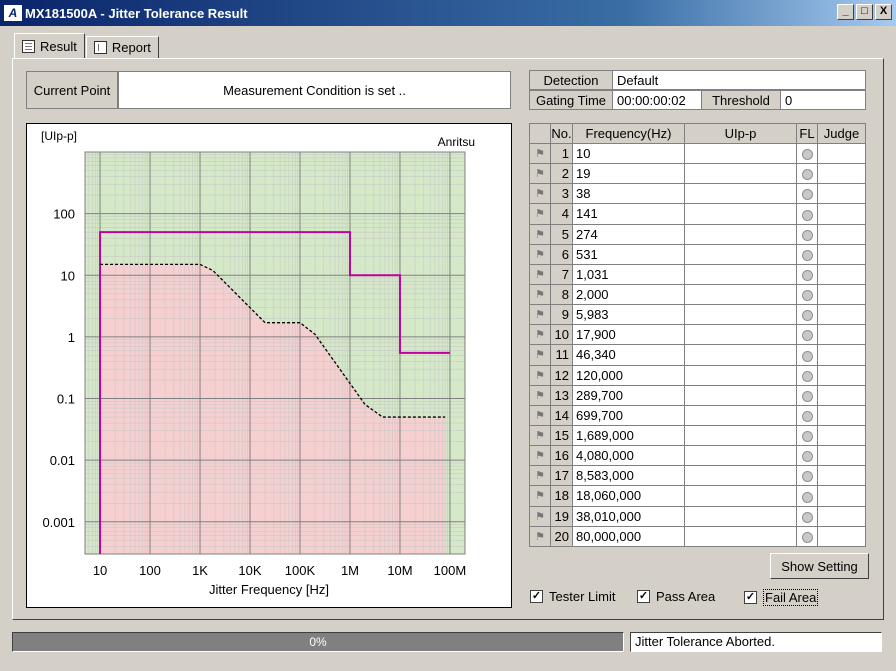 This screenshot has height=671, width=896. What do you see at coordinates (582, 596) in the screenshot?
I see `tester-limit-label: Tester Limit` at bounding box center [582, 596].